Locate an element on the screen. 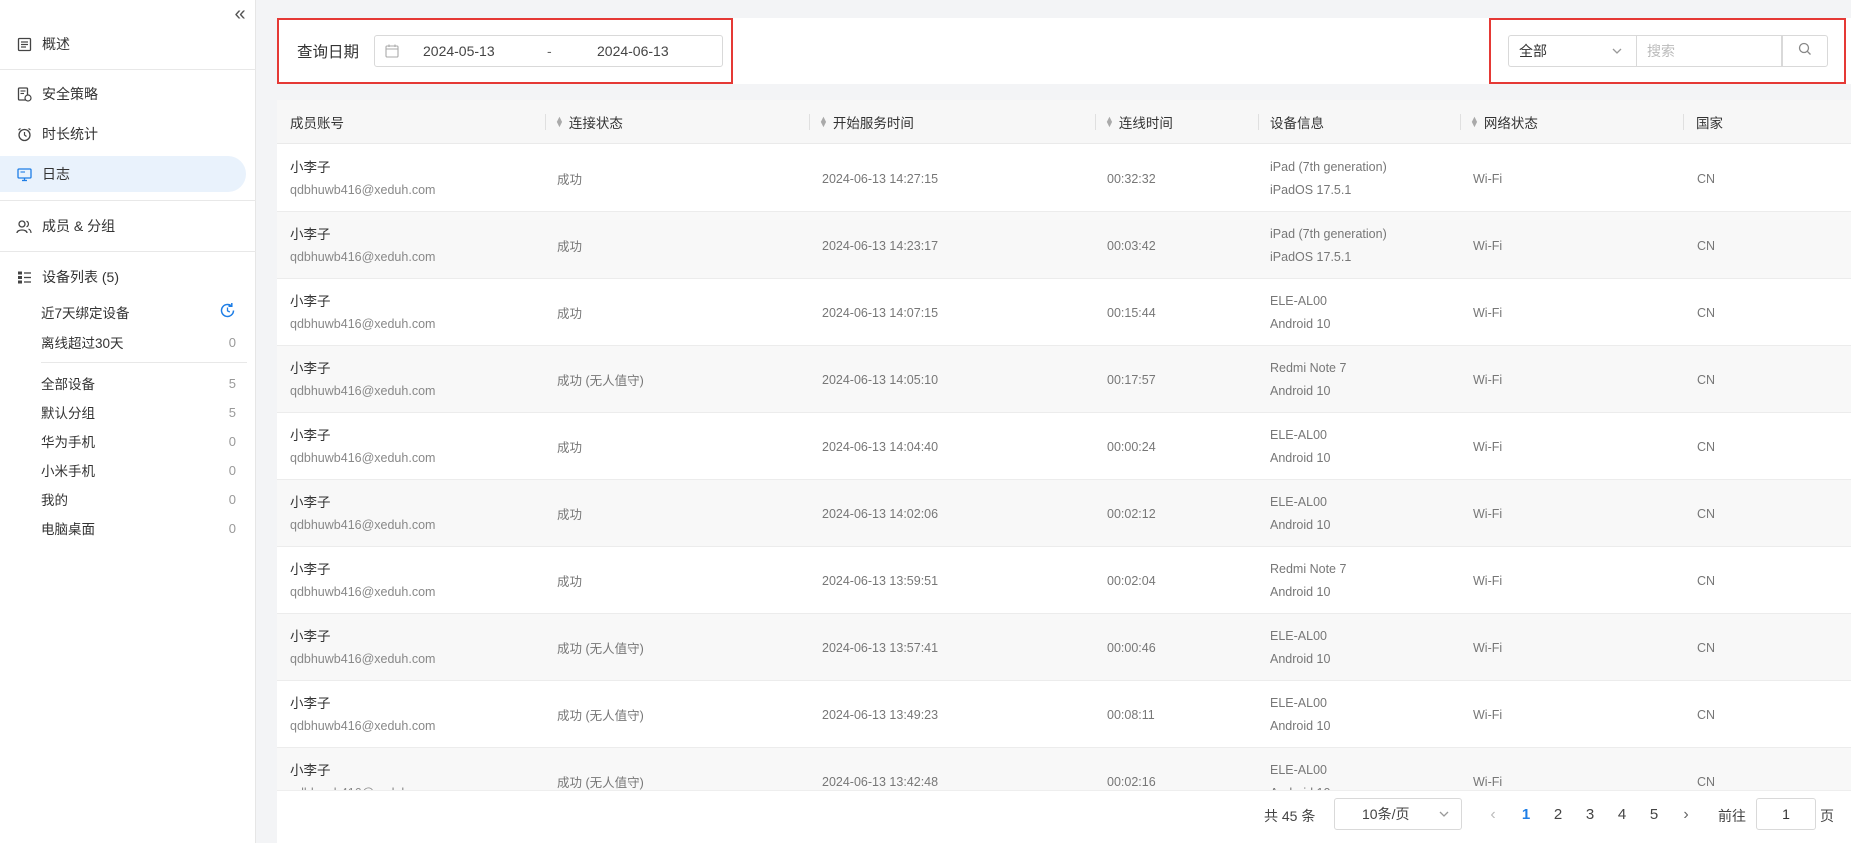  sort-icon: ▲ ▼ is located at coordinates (1109, 121).